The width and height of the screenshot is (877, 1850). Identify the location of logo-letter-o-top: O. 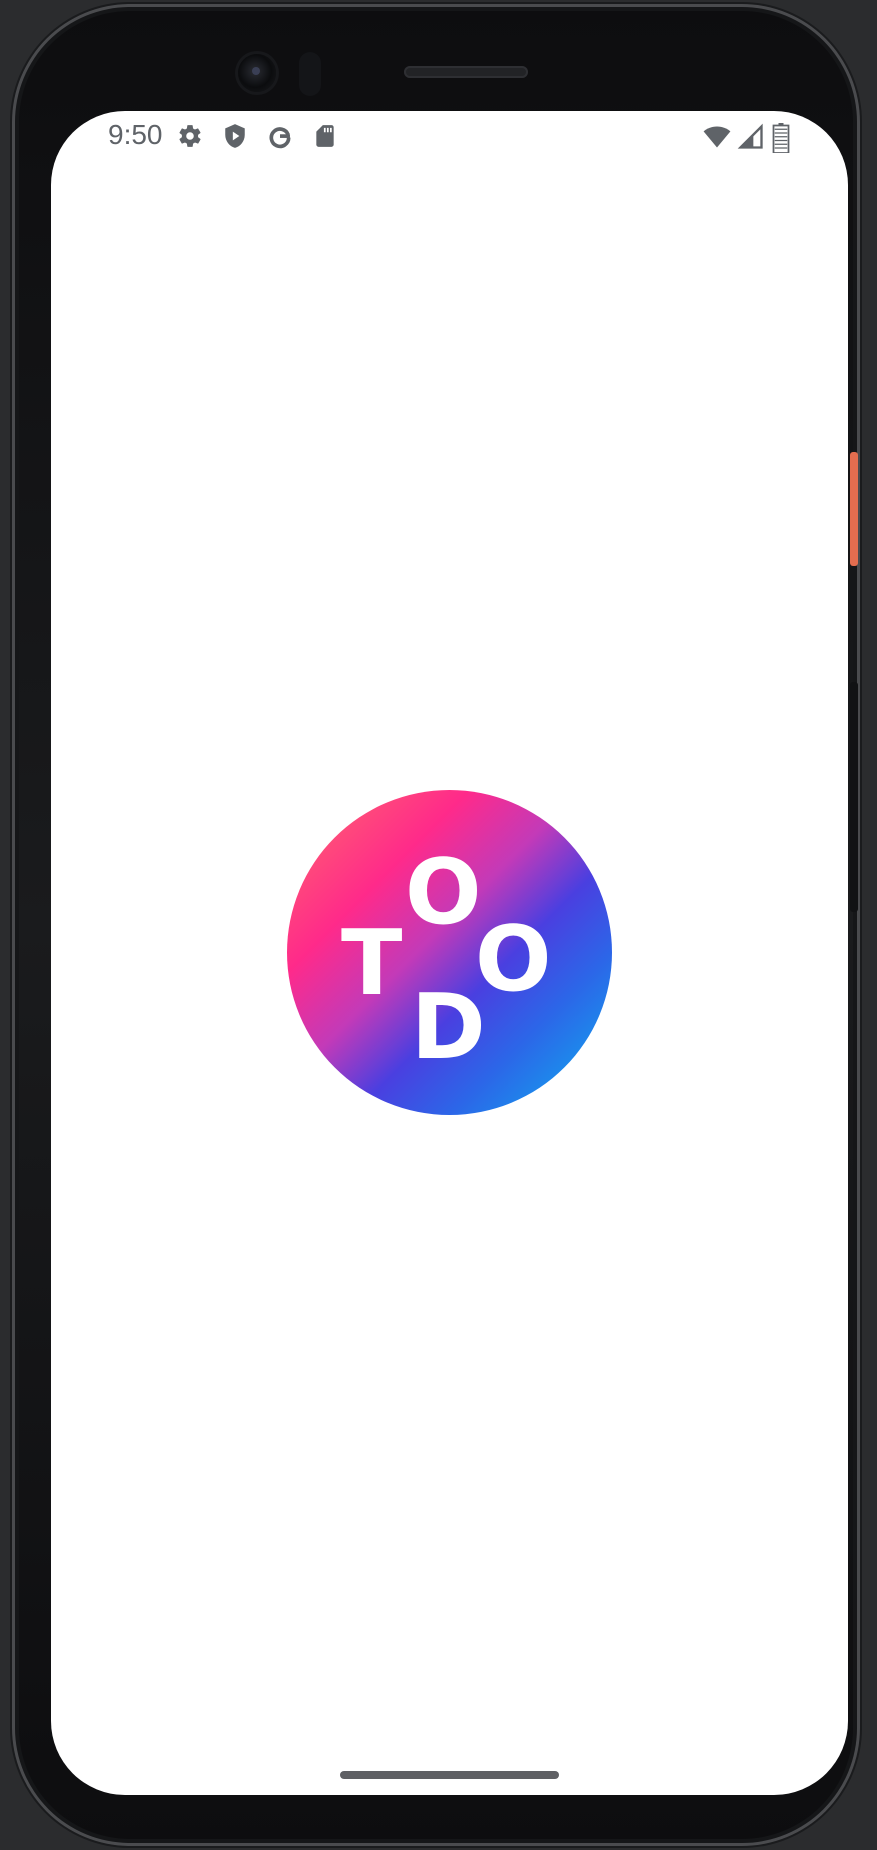
(443, 892).